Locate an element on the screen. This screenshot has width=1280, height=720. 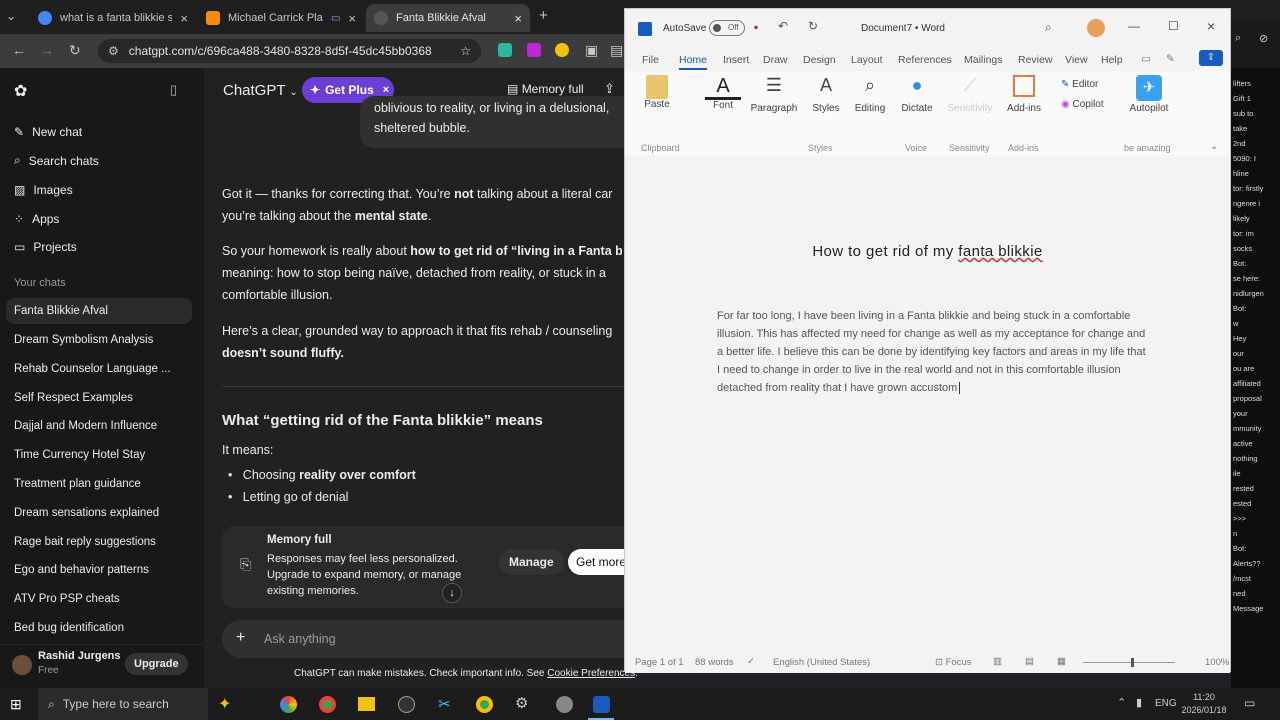
tab-search-icon: ⌄ is located at coordinates (11, 16).